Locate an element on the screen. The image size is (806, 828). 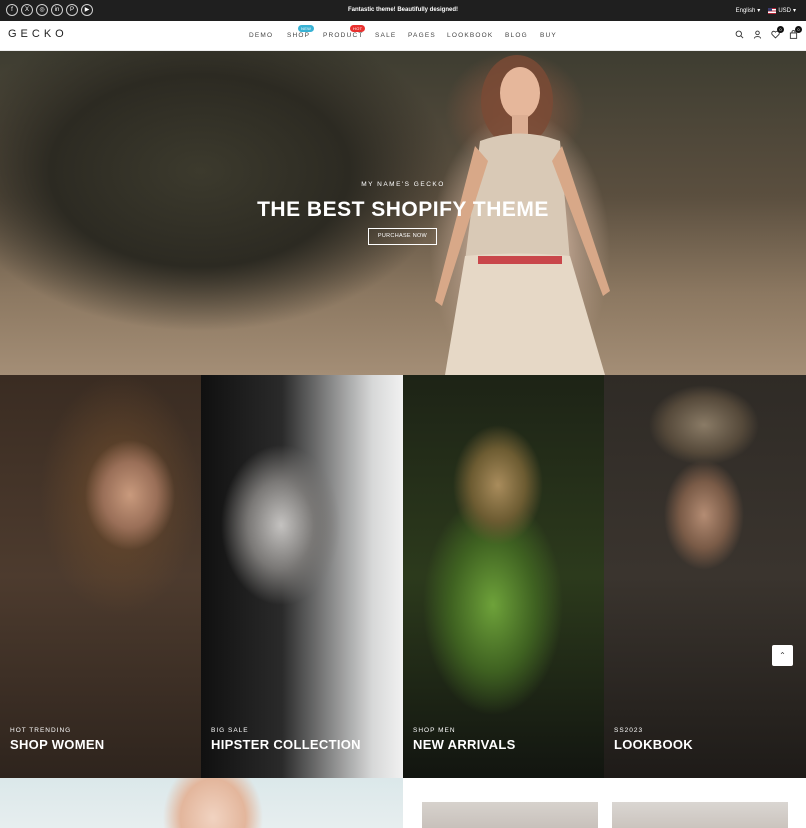
menu-item-lookbook: LOOKBOOK is located at coordinates (470, 35).